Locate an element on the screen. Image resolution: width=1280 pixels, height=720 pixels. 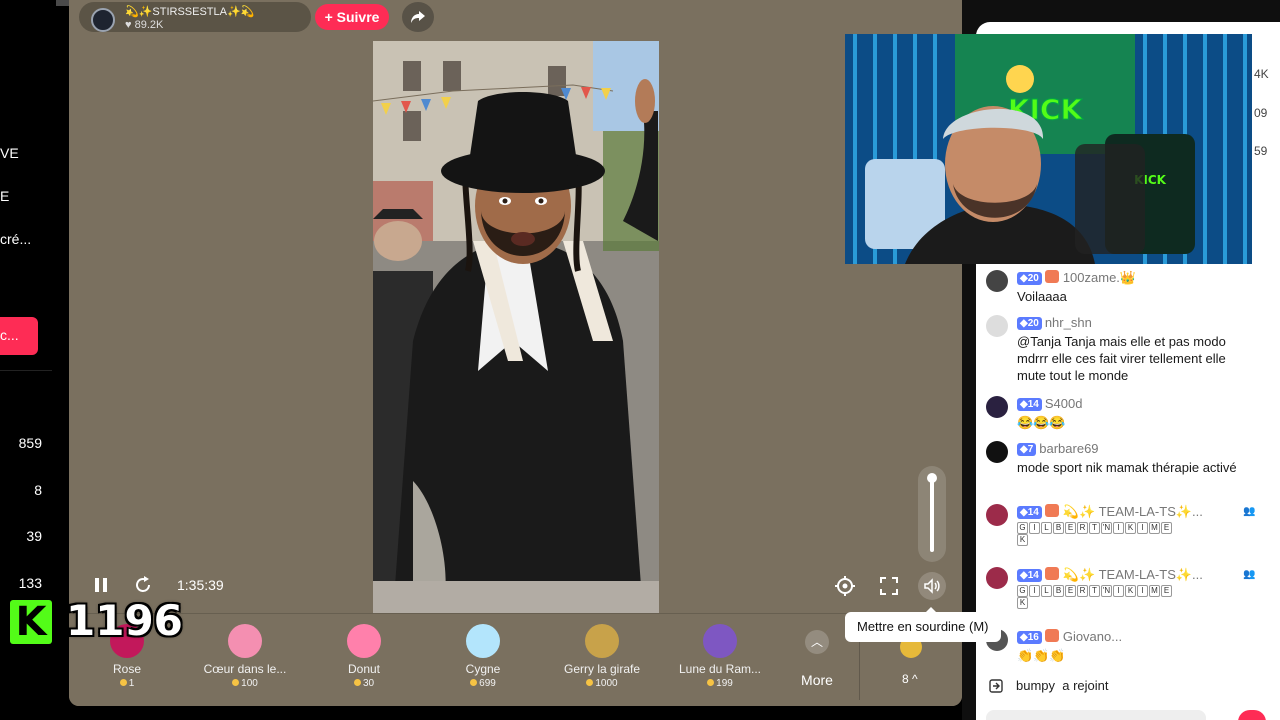
settings-button is located at coordinates (845, 586).